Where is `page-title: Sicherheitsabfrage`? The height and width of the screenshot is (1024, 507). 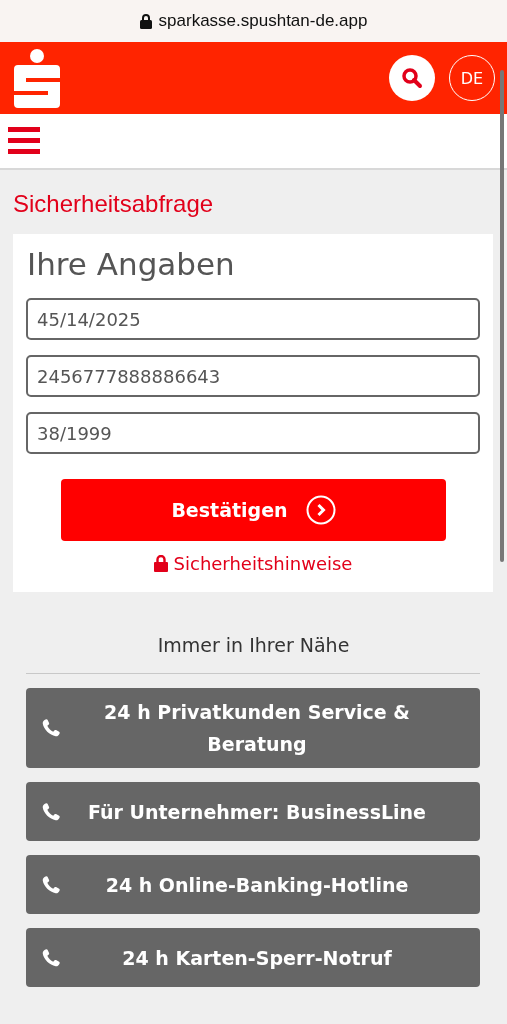
page-title: Sicherheitsabfrage is located at coordinates (114, 204).